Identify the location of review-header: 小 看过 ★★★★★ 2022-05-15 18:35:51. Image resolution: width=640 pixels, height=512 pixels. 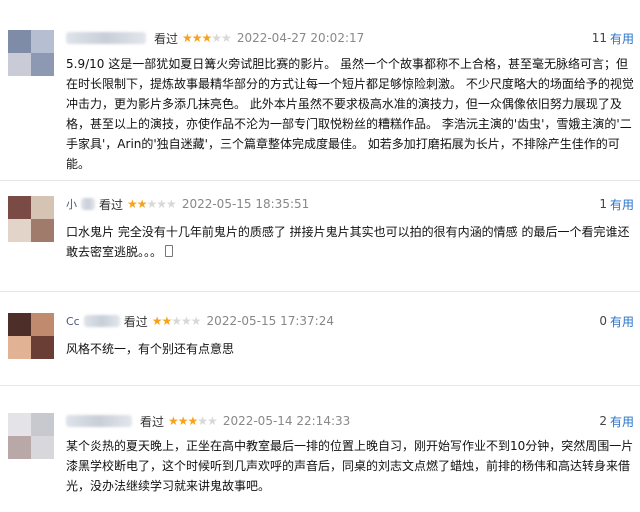
(187, 204).